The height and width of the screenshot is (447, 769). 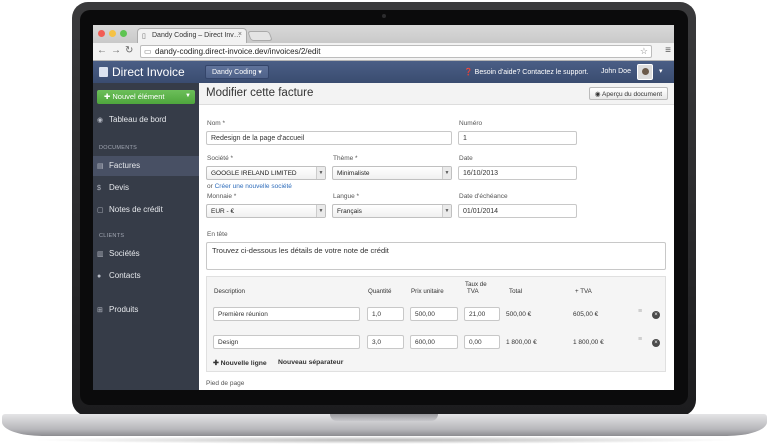 I want to click on add-line-button: ✚ Nouvelle ligne, so click(x=240, y=363).